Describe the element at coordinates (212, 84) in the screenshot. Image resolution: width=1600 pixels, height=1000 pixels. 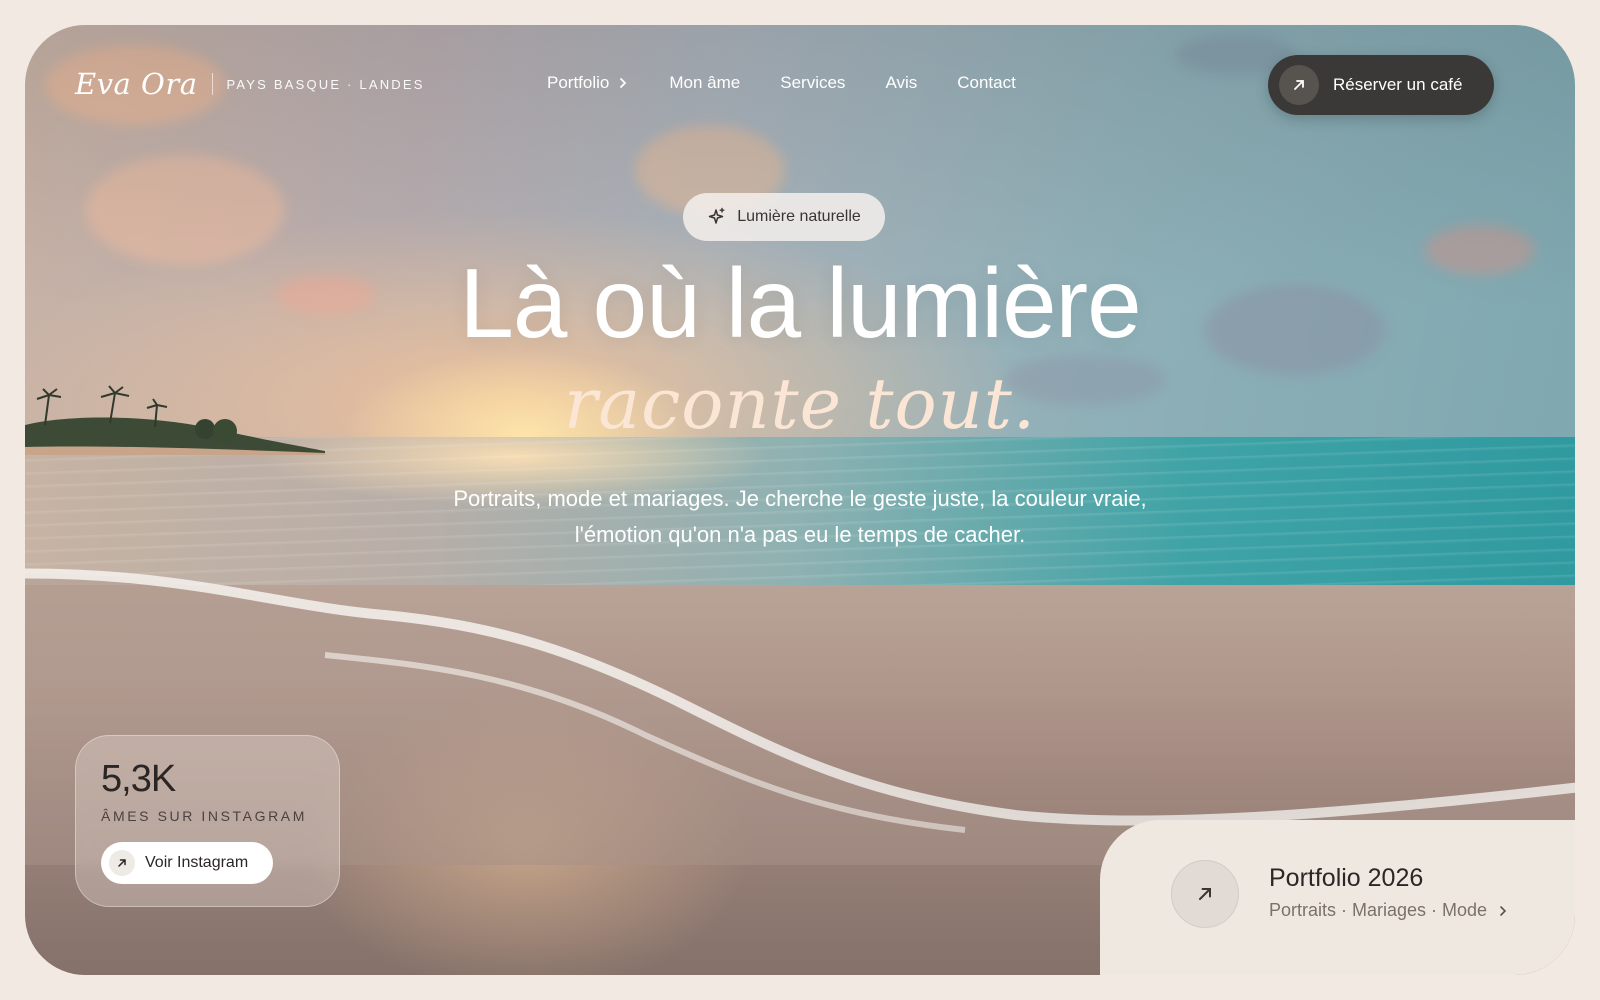
I see `brand-divider` at that location.